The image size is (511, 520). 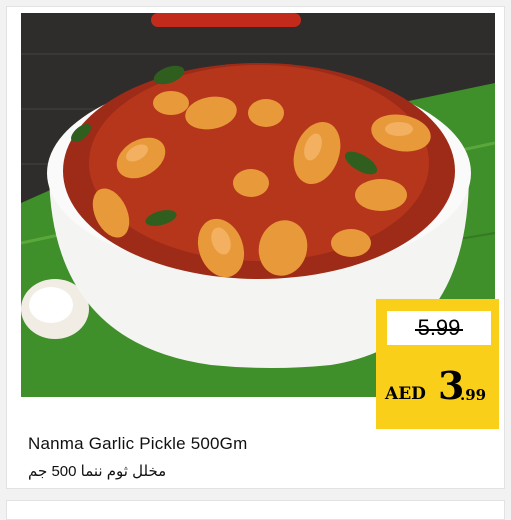 I want to click on old-price-box: 5.99, so click(x=439, y=328).